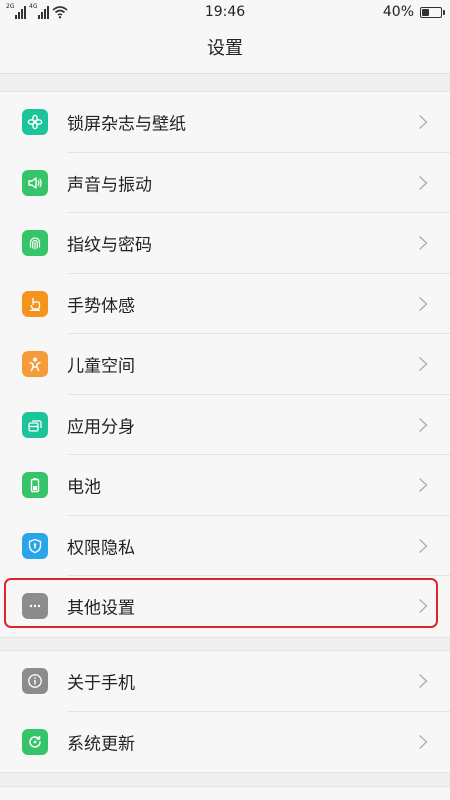 The width and height of the screenshot is (450, 800). Describe the element at coordinates (225, 681) in the screenshot. I see `settings-row: 关于手机` at that location.